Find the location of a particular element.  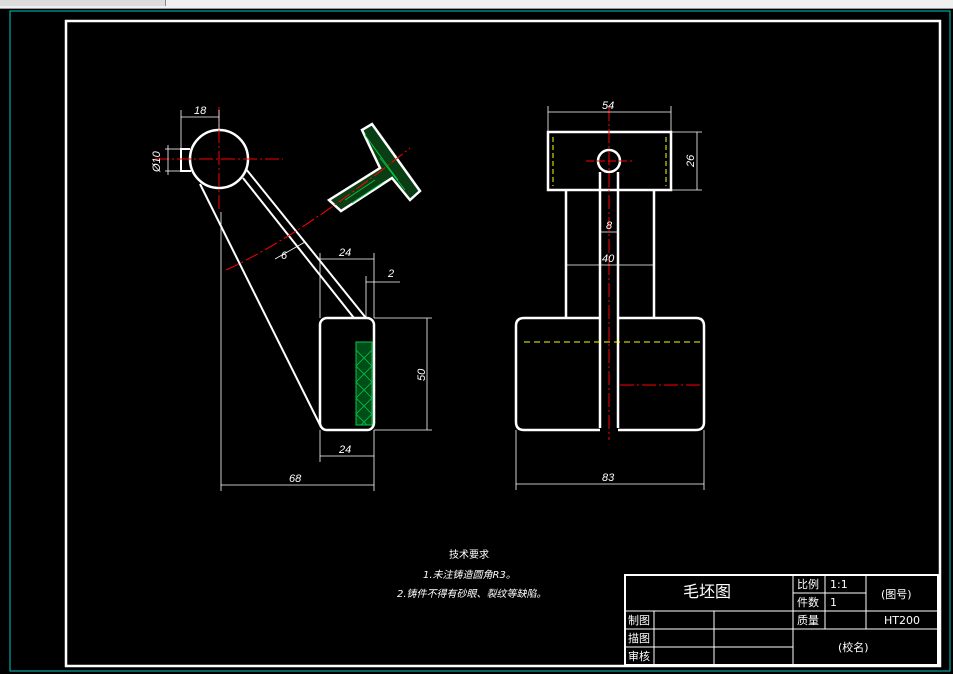

dim-6: 6 is located at coordinates (284, 256).